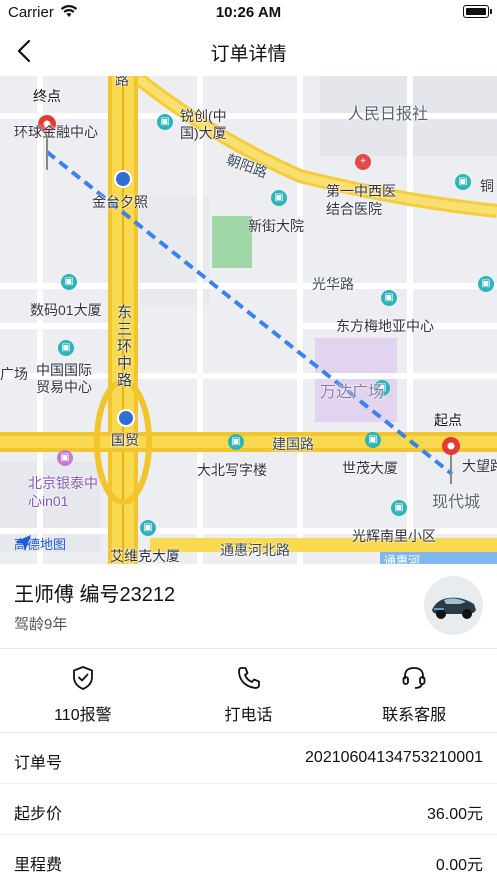 The width and height of the screenshot is (497, 883). What do you see at coordinates (40, 543) in the screenshot?
I see `map-logo: 高德地图` at bounding box center [40, 543].